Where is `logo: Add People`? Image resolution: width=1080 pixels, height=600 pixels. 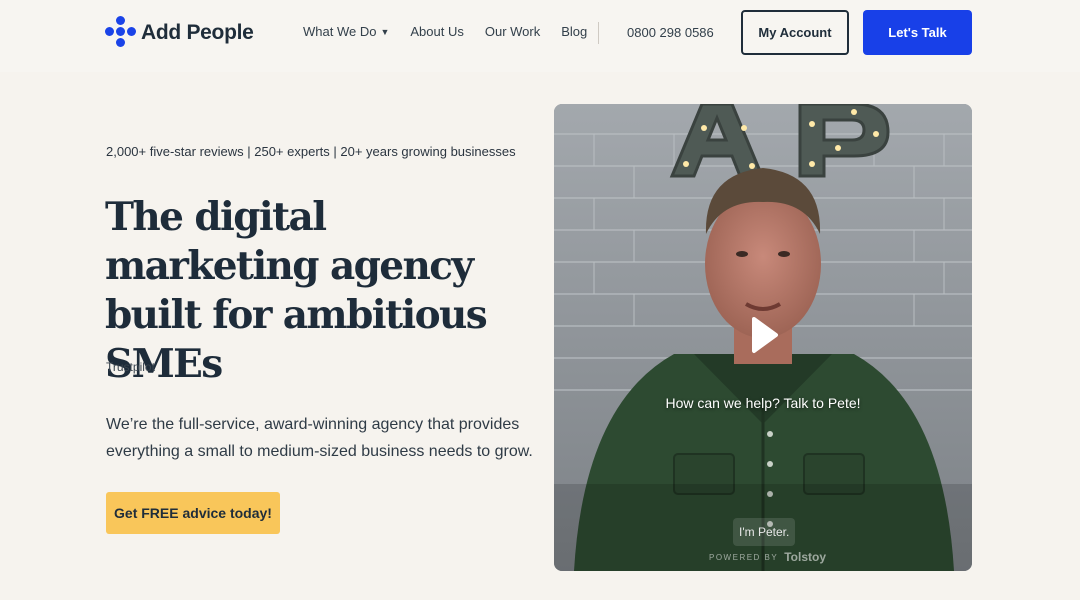 logo: Add People is located at coordinates (179, 33).